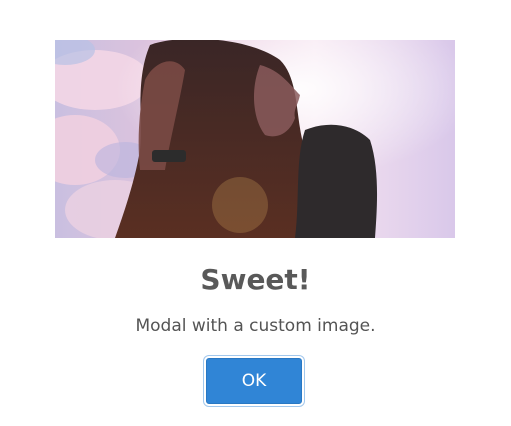 Image resolution: width=511 pixels, height=426 pixels. Describe the element at coordinates (255, 326) in the screenshot. I see `modal-message: Modal with a custom image.` at that location.